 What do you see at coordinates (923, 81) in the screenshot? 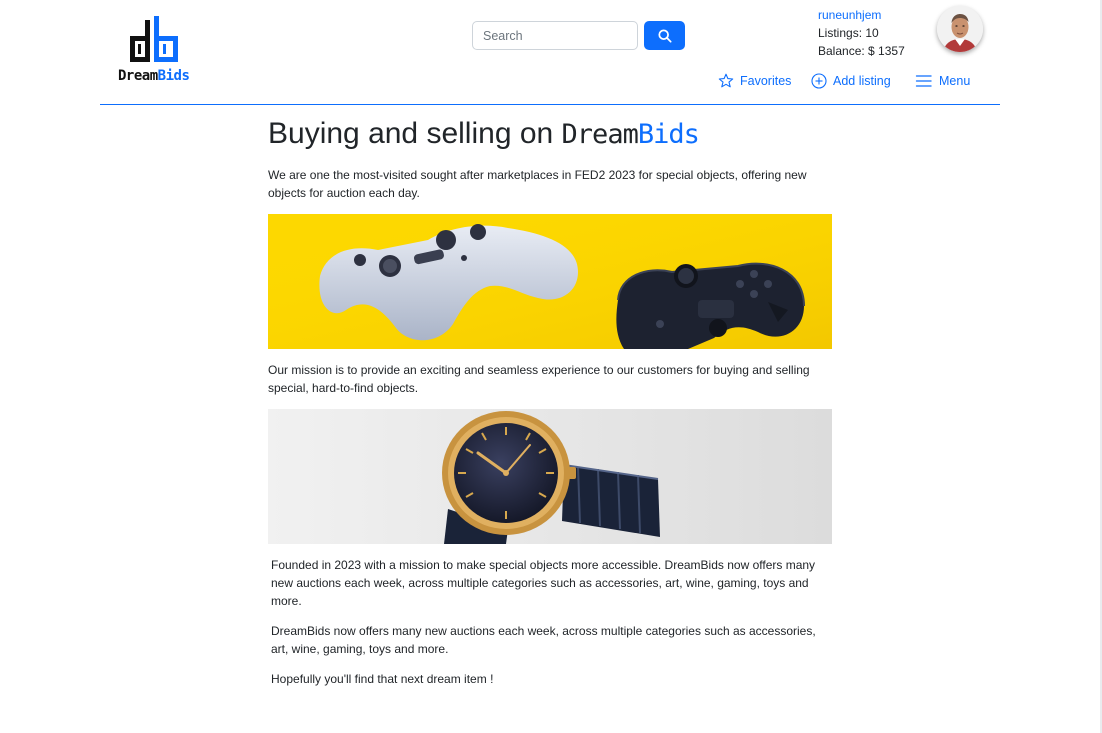
I see `hamburger-icon` at bounding box center [923, 81].